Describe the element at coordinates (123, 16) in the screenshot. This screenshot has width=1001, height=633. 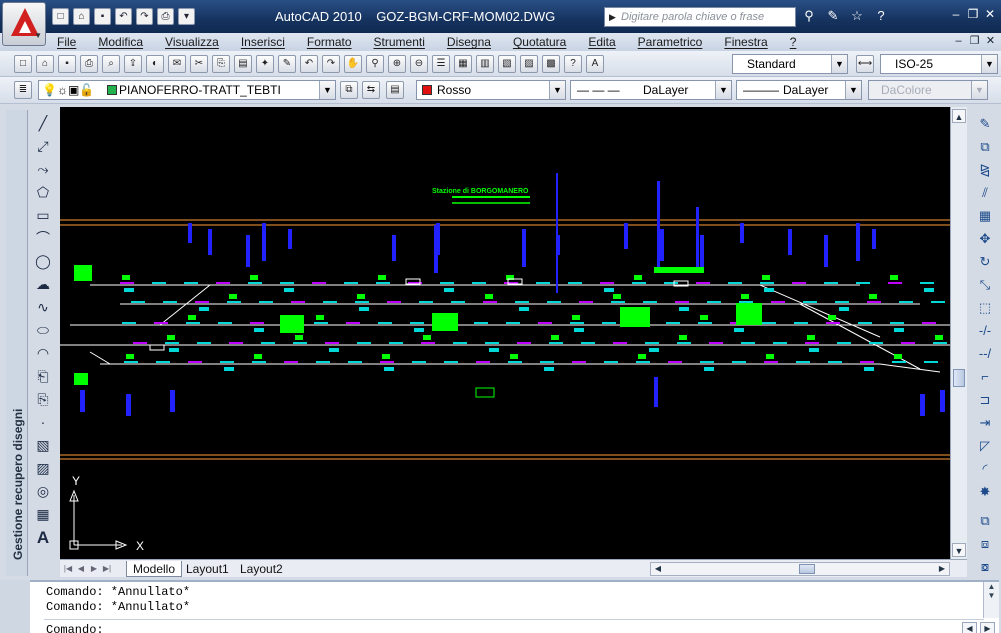
I see `undo-icon: ↶` at that location.